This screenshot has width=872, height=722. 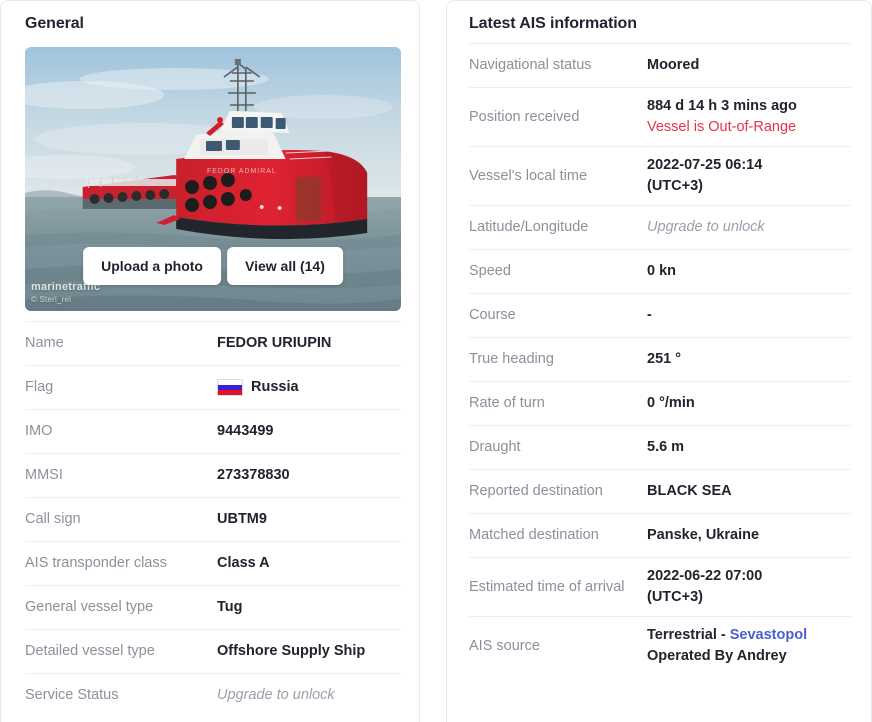 What do you see at coordinates (536, 491) in the screenshot?
I see `row-label-reported-destination: Reported destination` at bounding box center [536, 491].